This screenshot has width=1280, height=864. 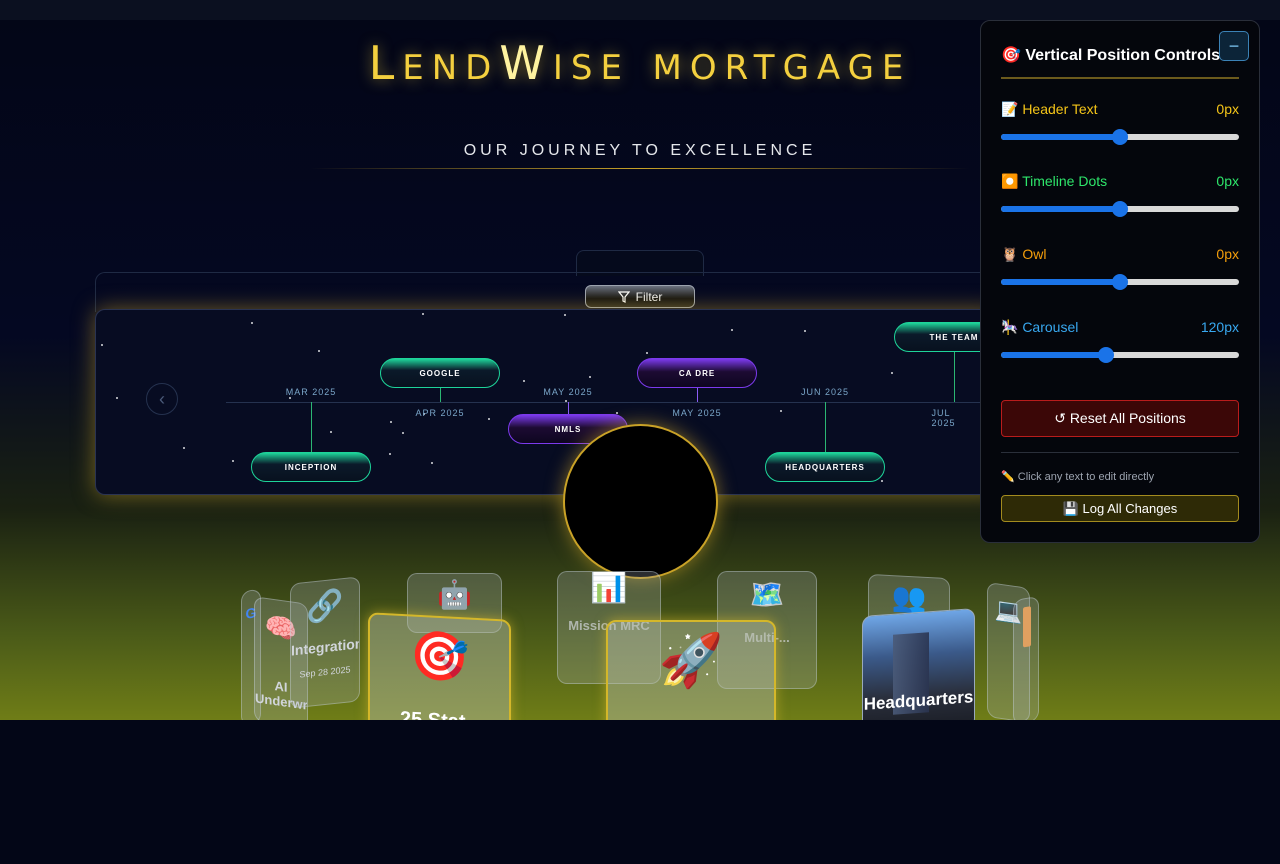 I want to click on owl-orb, so click(x=640, y=501).